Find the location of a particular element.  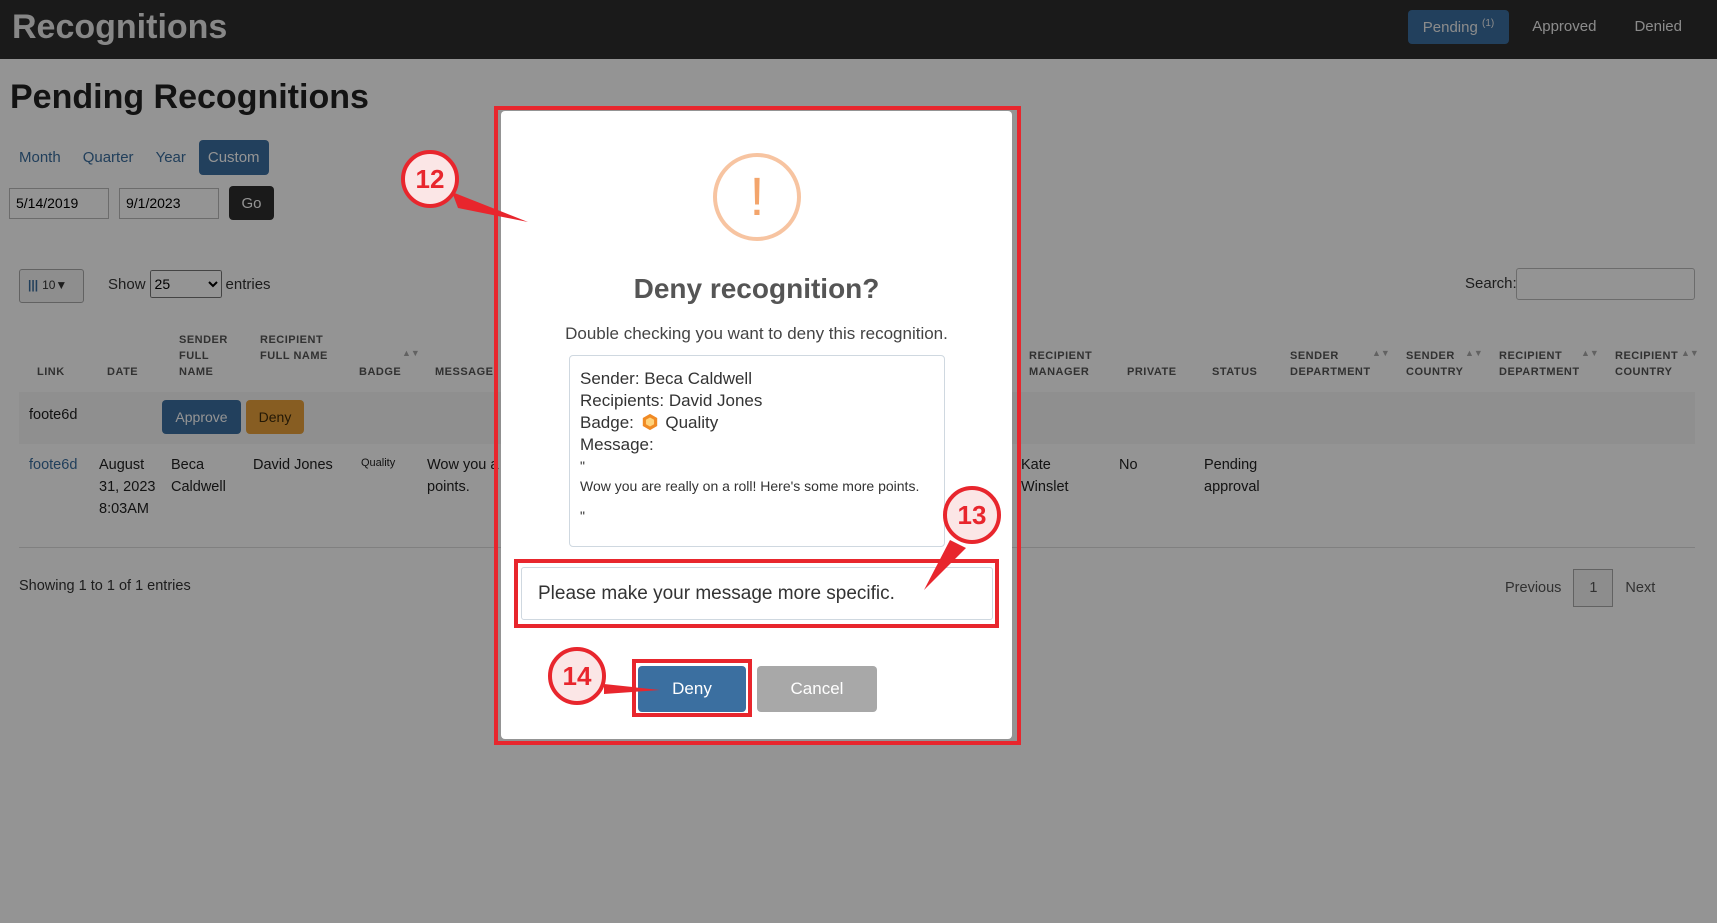

callout-12: 12 is located at coordinates (430, 179).